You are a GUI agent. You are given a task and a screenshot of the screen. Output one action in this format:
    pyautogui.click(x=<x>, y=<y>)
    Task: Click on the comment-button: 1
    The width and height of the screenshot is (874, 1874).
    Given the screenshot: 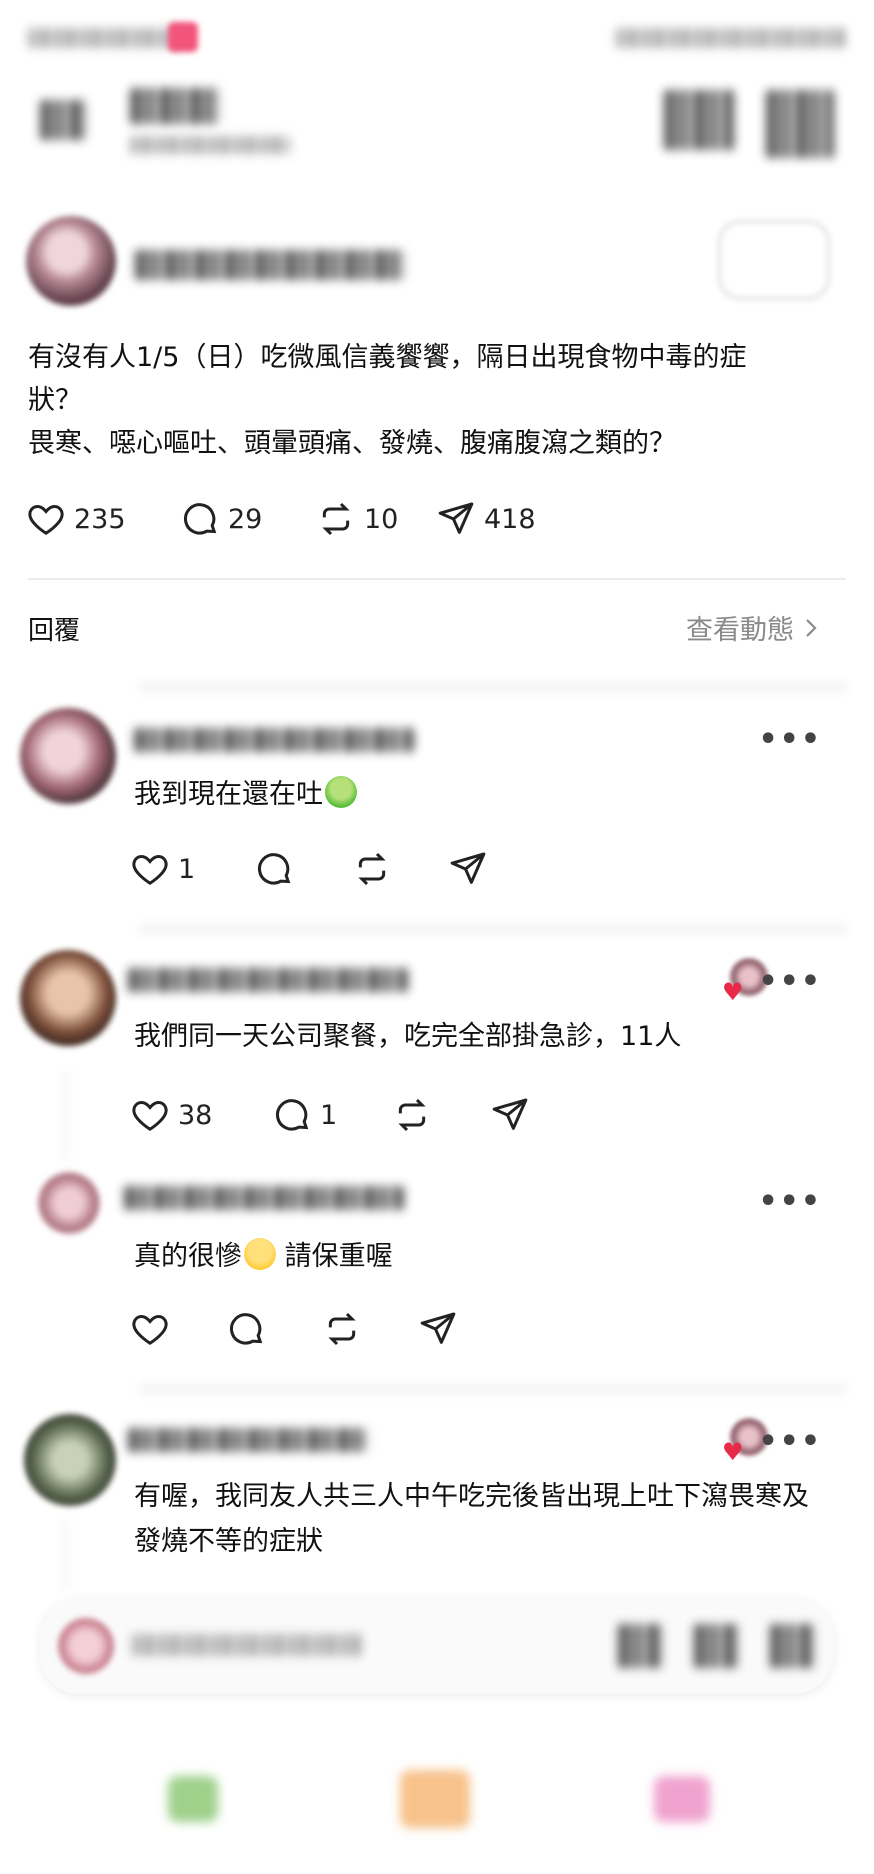 What is the action you would take?
    pyautogui.click(x=304, y=1115)
    